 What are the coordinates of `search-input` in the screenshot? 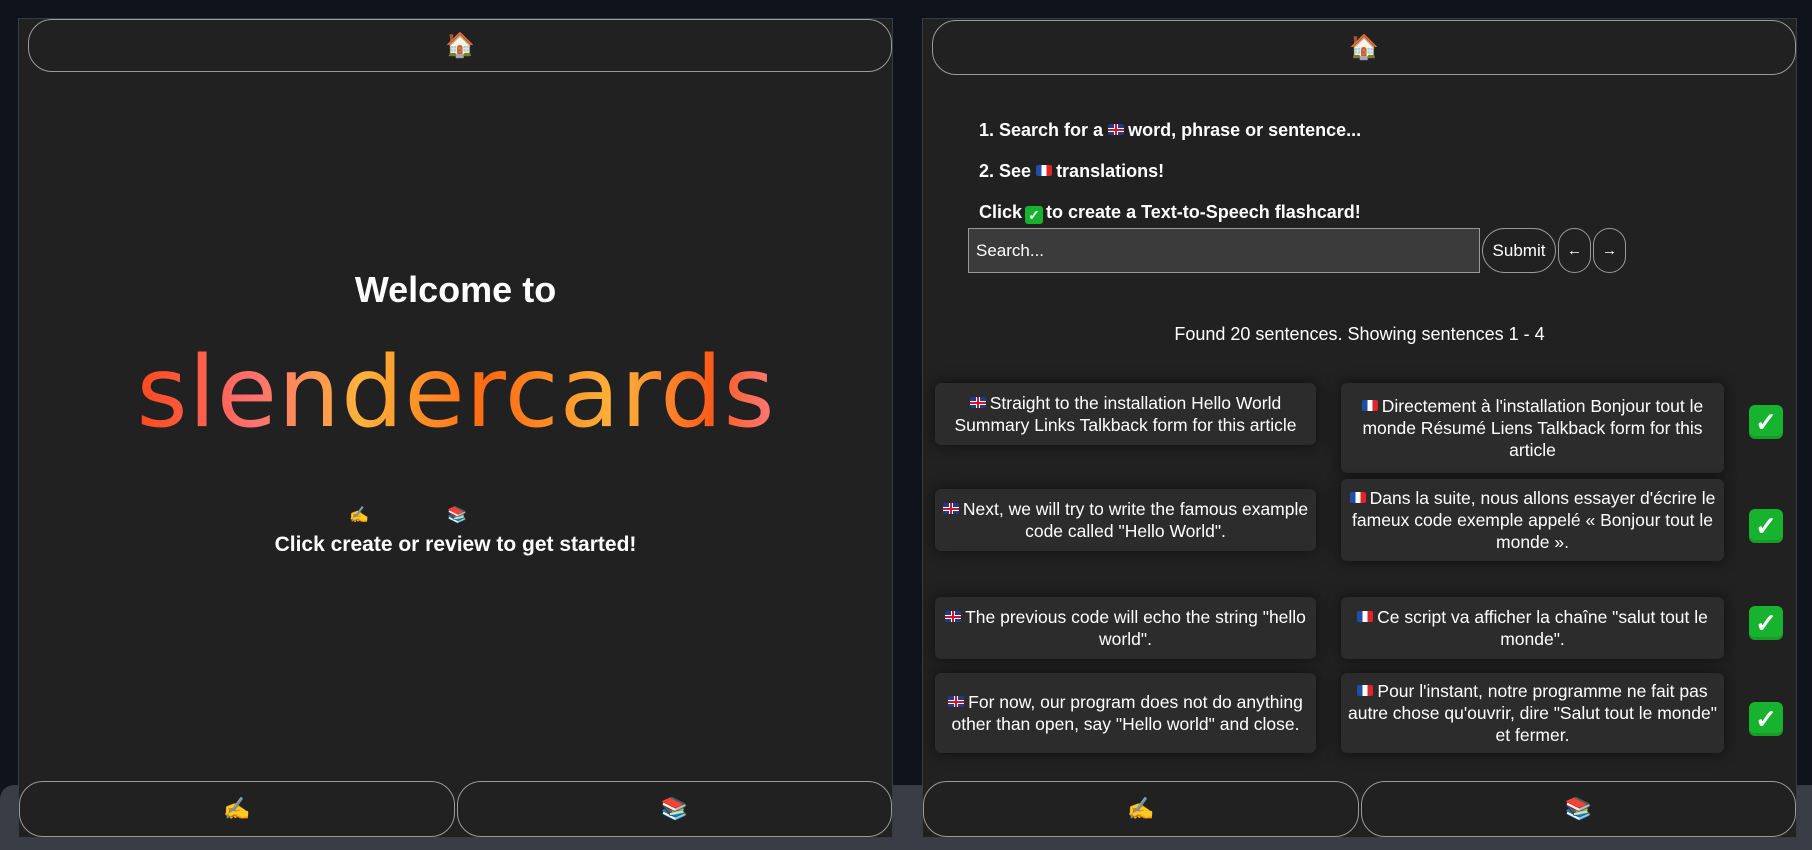 It's located at (1224, 250).